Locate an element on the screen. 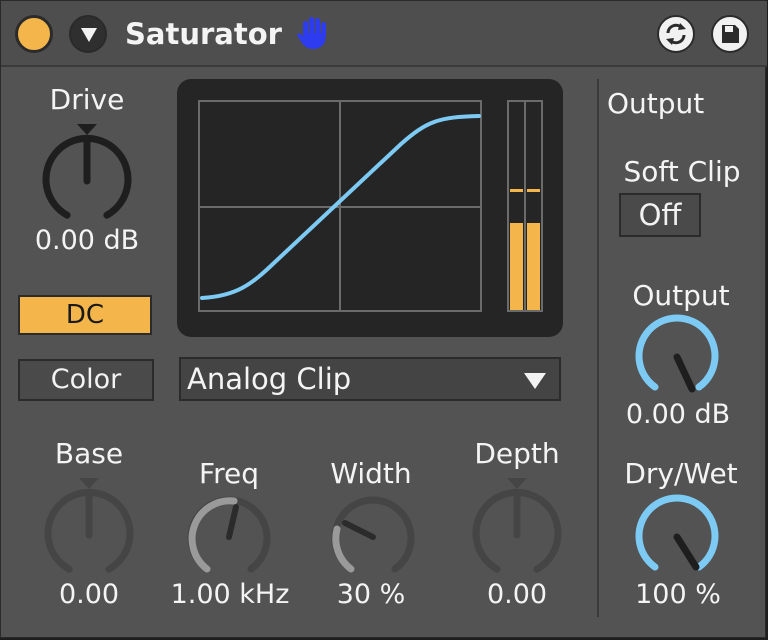  freq-value: 1.00 kHz is located at coordinates (230, 594).